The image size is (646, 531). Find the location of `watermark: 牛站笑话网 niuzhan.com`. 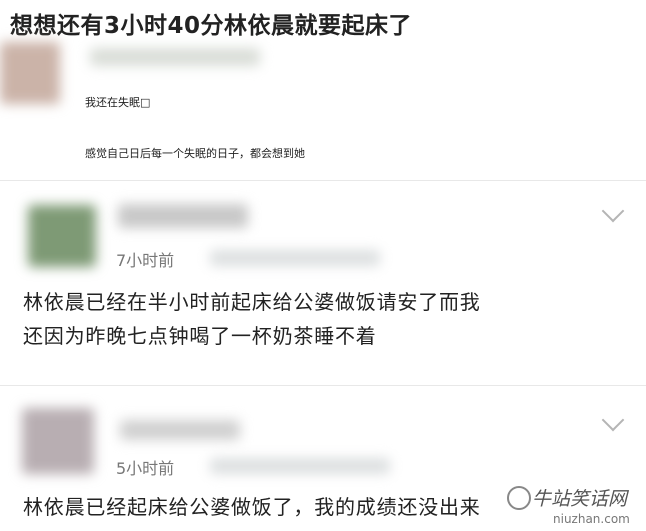

watermark: 牛站笑话网 niuzhan.com is located at coordinates (575, 506).